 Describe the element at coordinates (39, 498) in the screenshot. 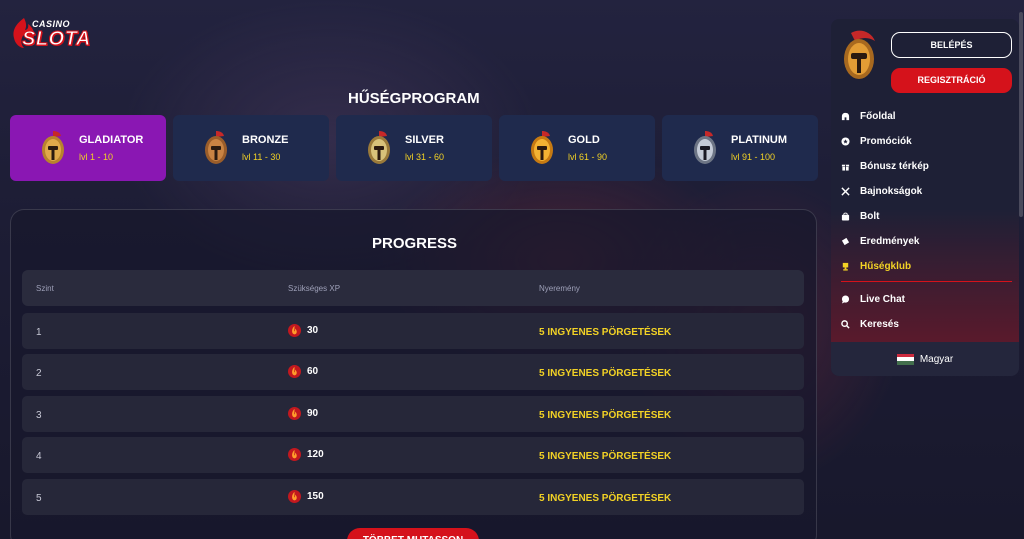

I see `level-cell: 5` at that location.